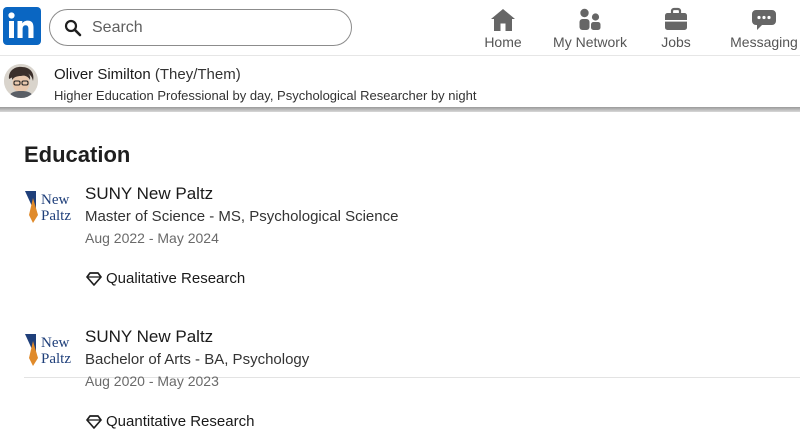  Describe the element at coordinates (73, 28) in the screenshot. I see `search-icon` at that location.